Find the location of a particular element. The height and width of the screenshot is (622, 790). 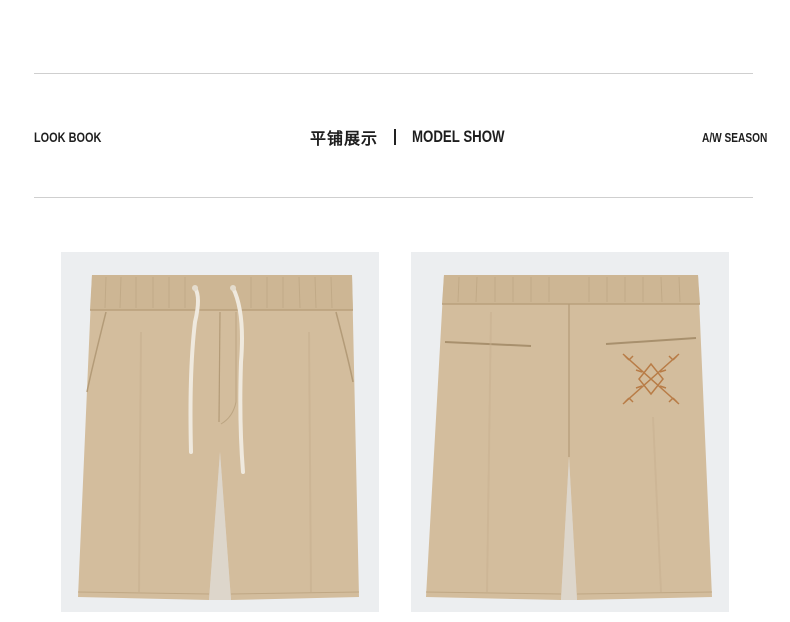

section-title-en: MODEL SHOW is located at coordinates (458, 136).